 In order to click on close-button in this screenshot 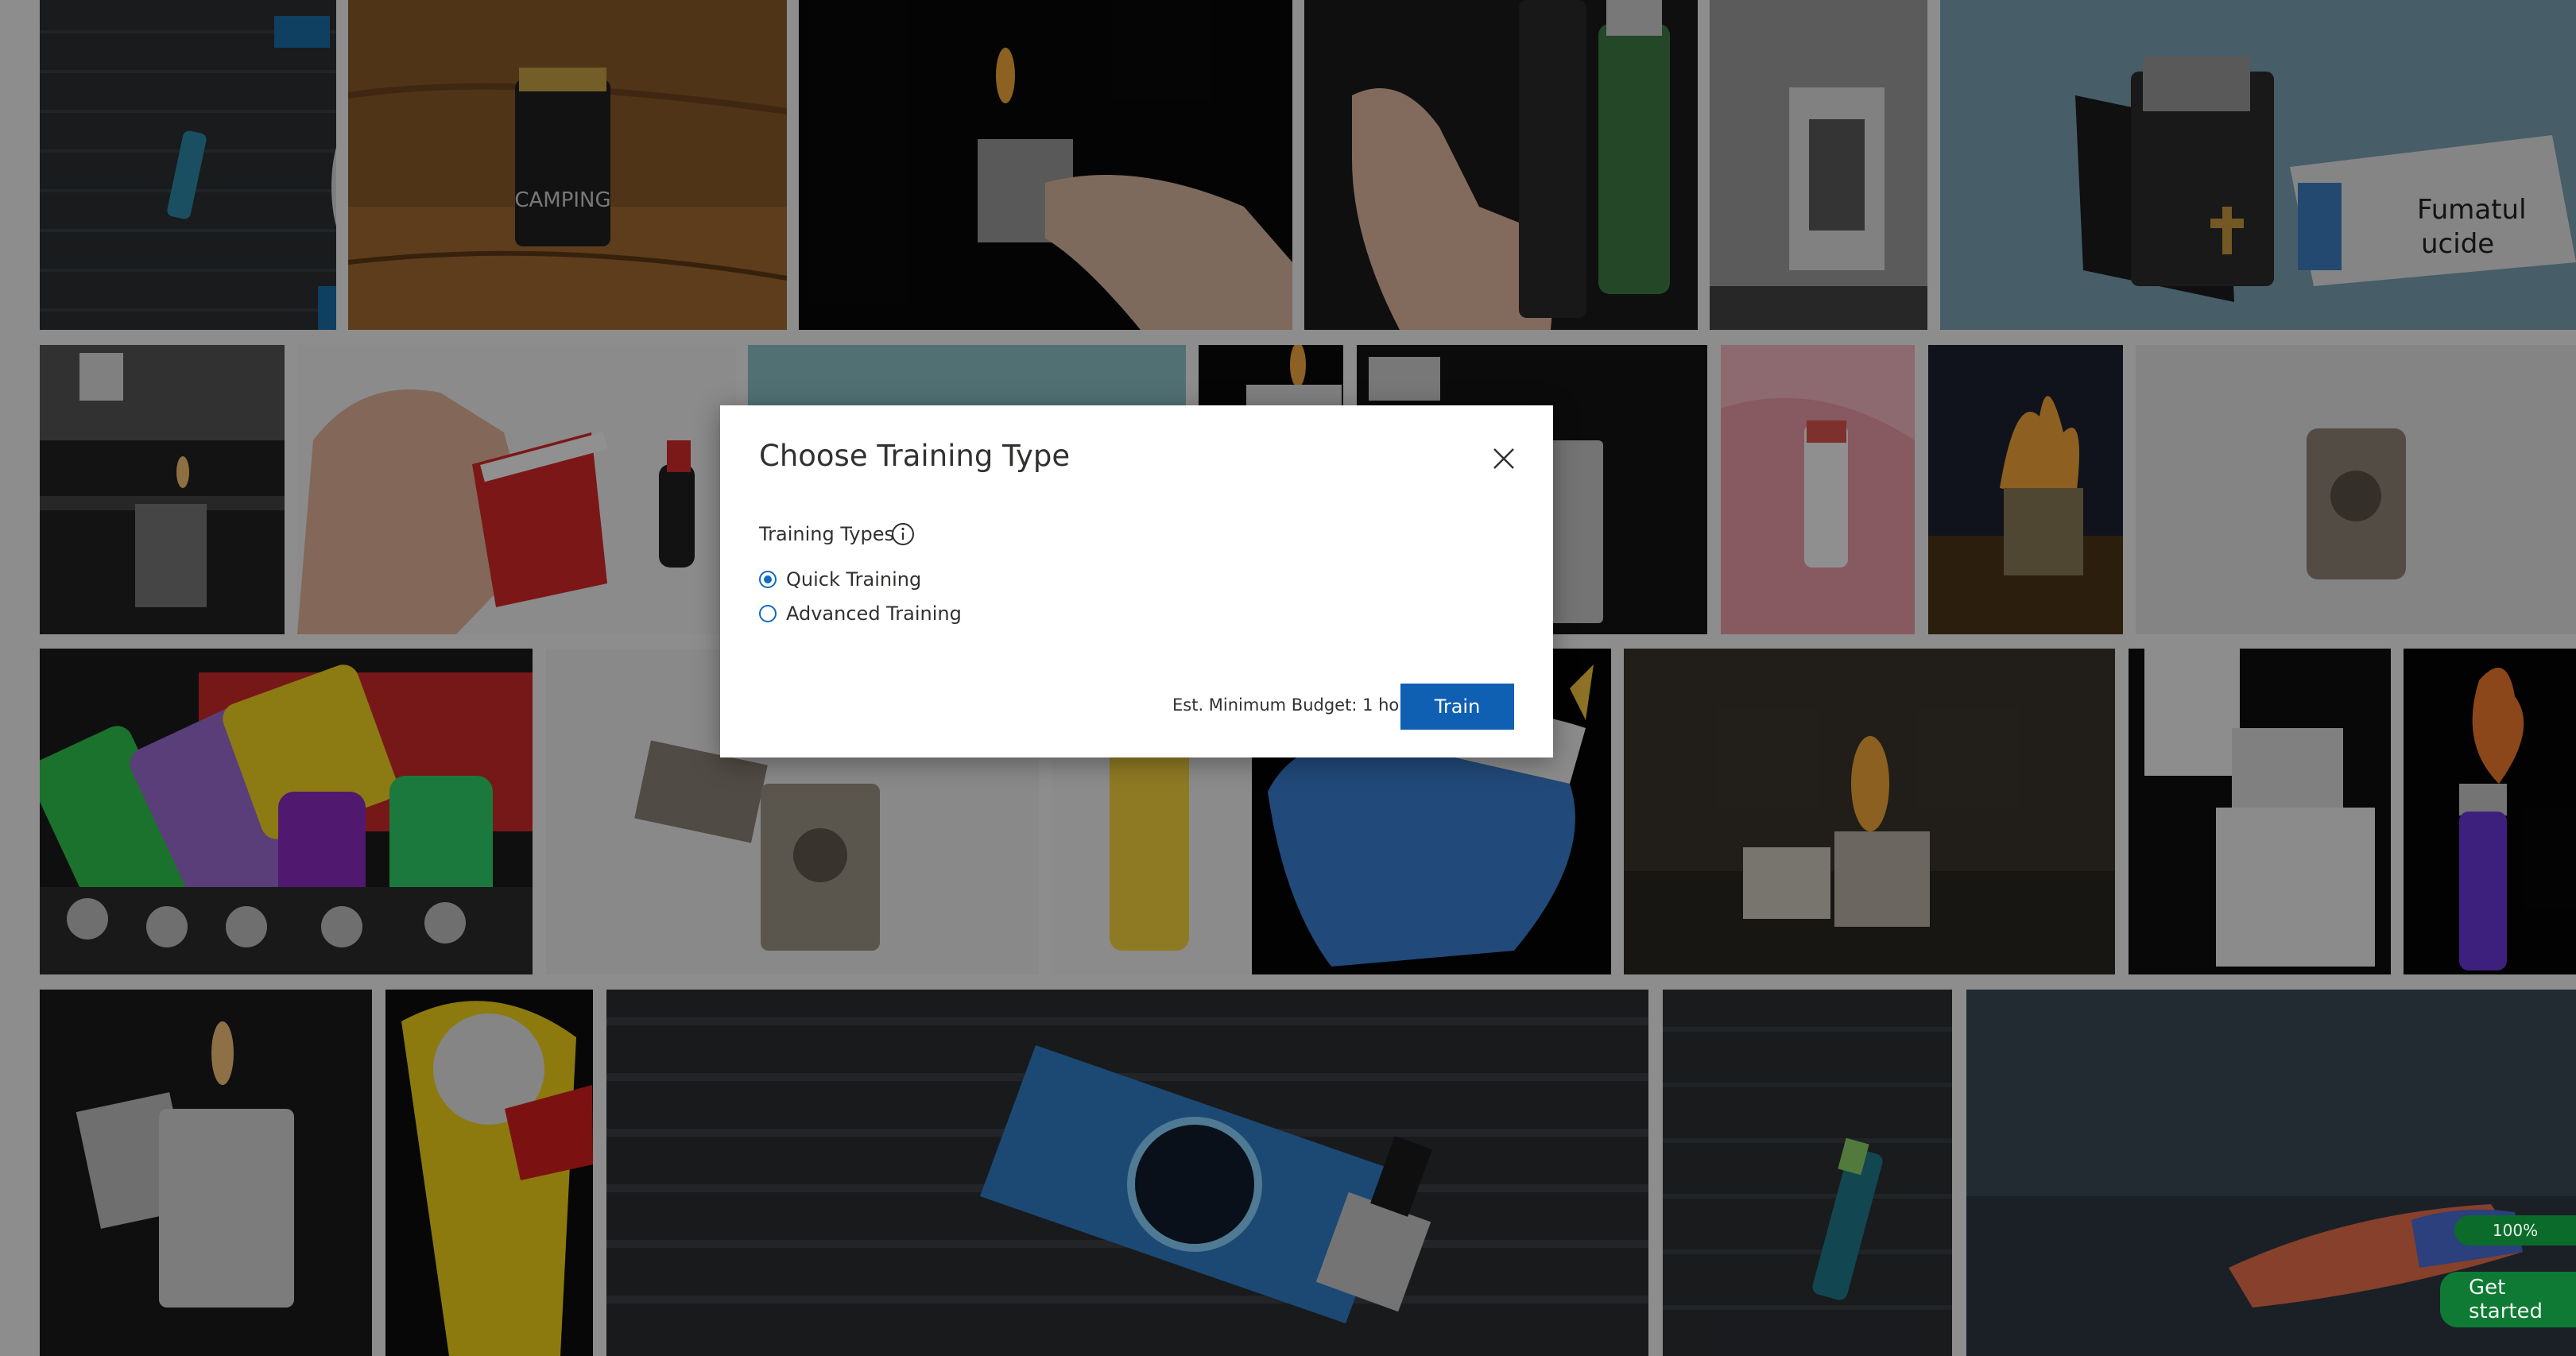, I will do `click(1504, 459)`.